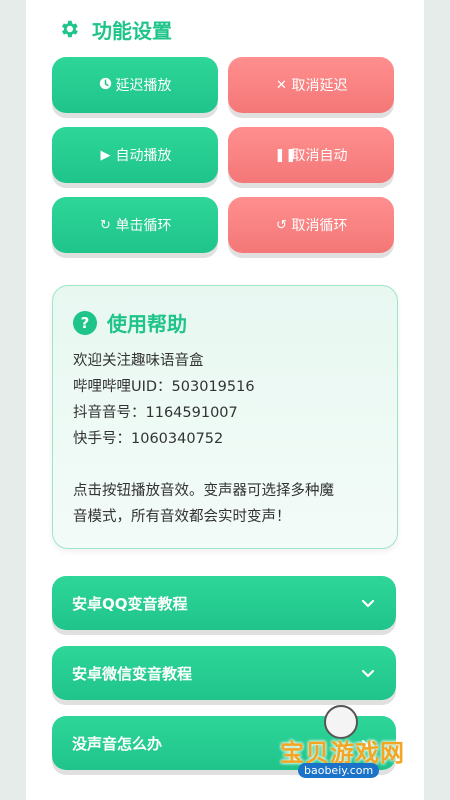 The width and height of the screenshot is (450, 800). What do you see at coordinates (155, 413) in the screenshot?
I see `help-line: 抖音音号：1164591007` at bounding box center [155, 413].